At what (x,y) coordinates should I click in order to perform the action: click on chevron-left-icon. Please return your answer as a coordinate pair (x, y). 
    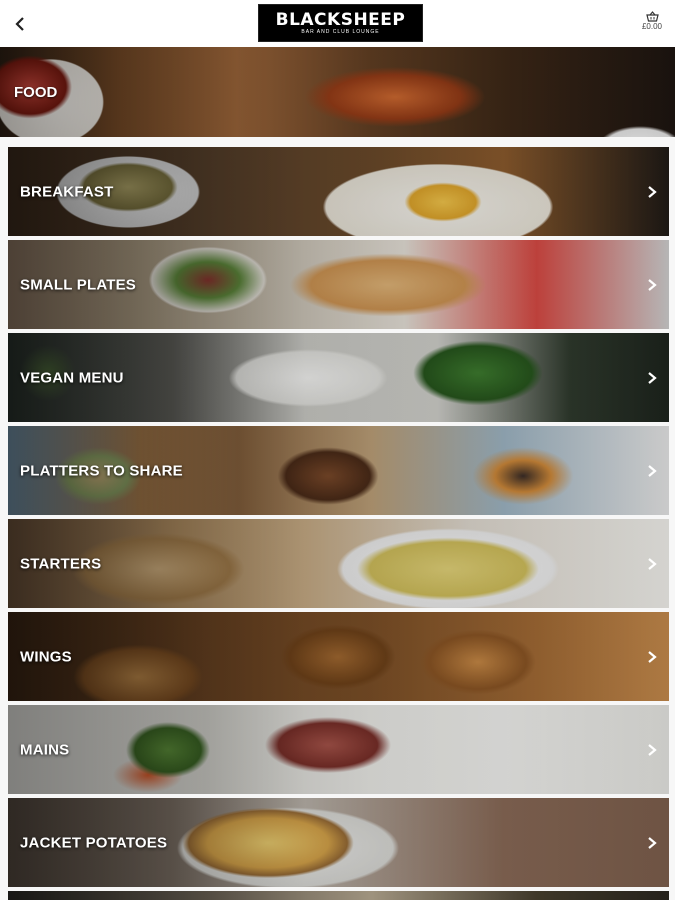
    Looking at the image, I should click on (19, 24).